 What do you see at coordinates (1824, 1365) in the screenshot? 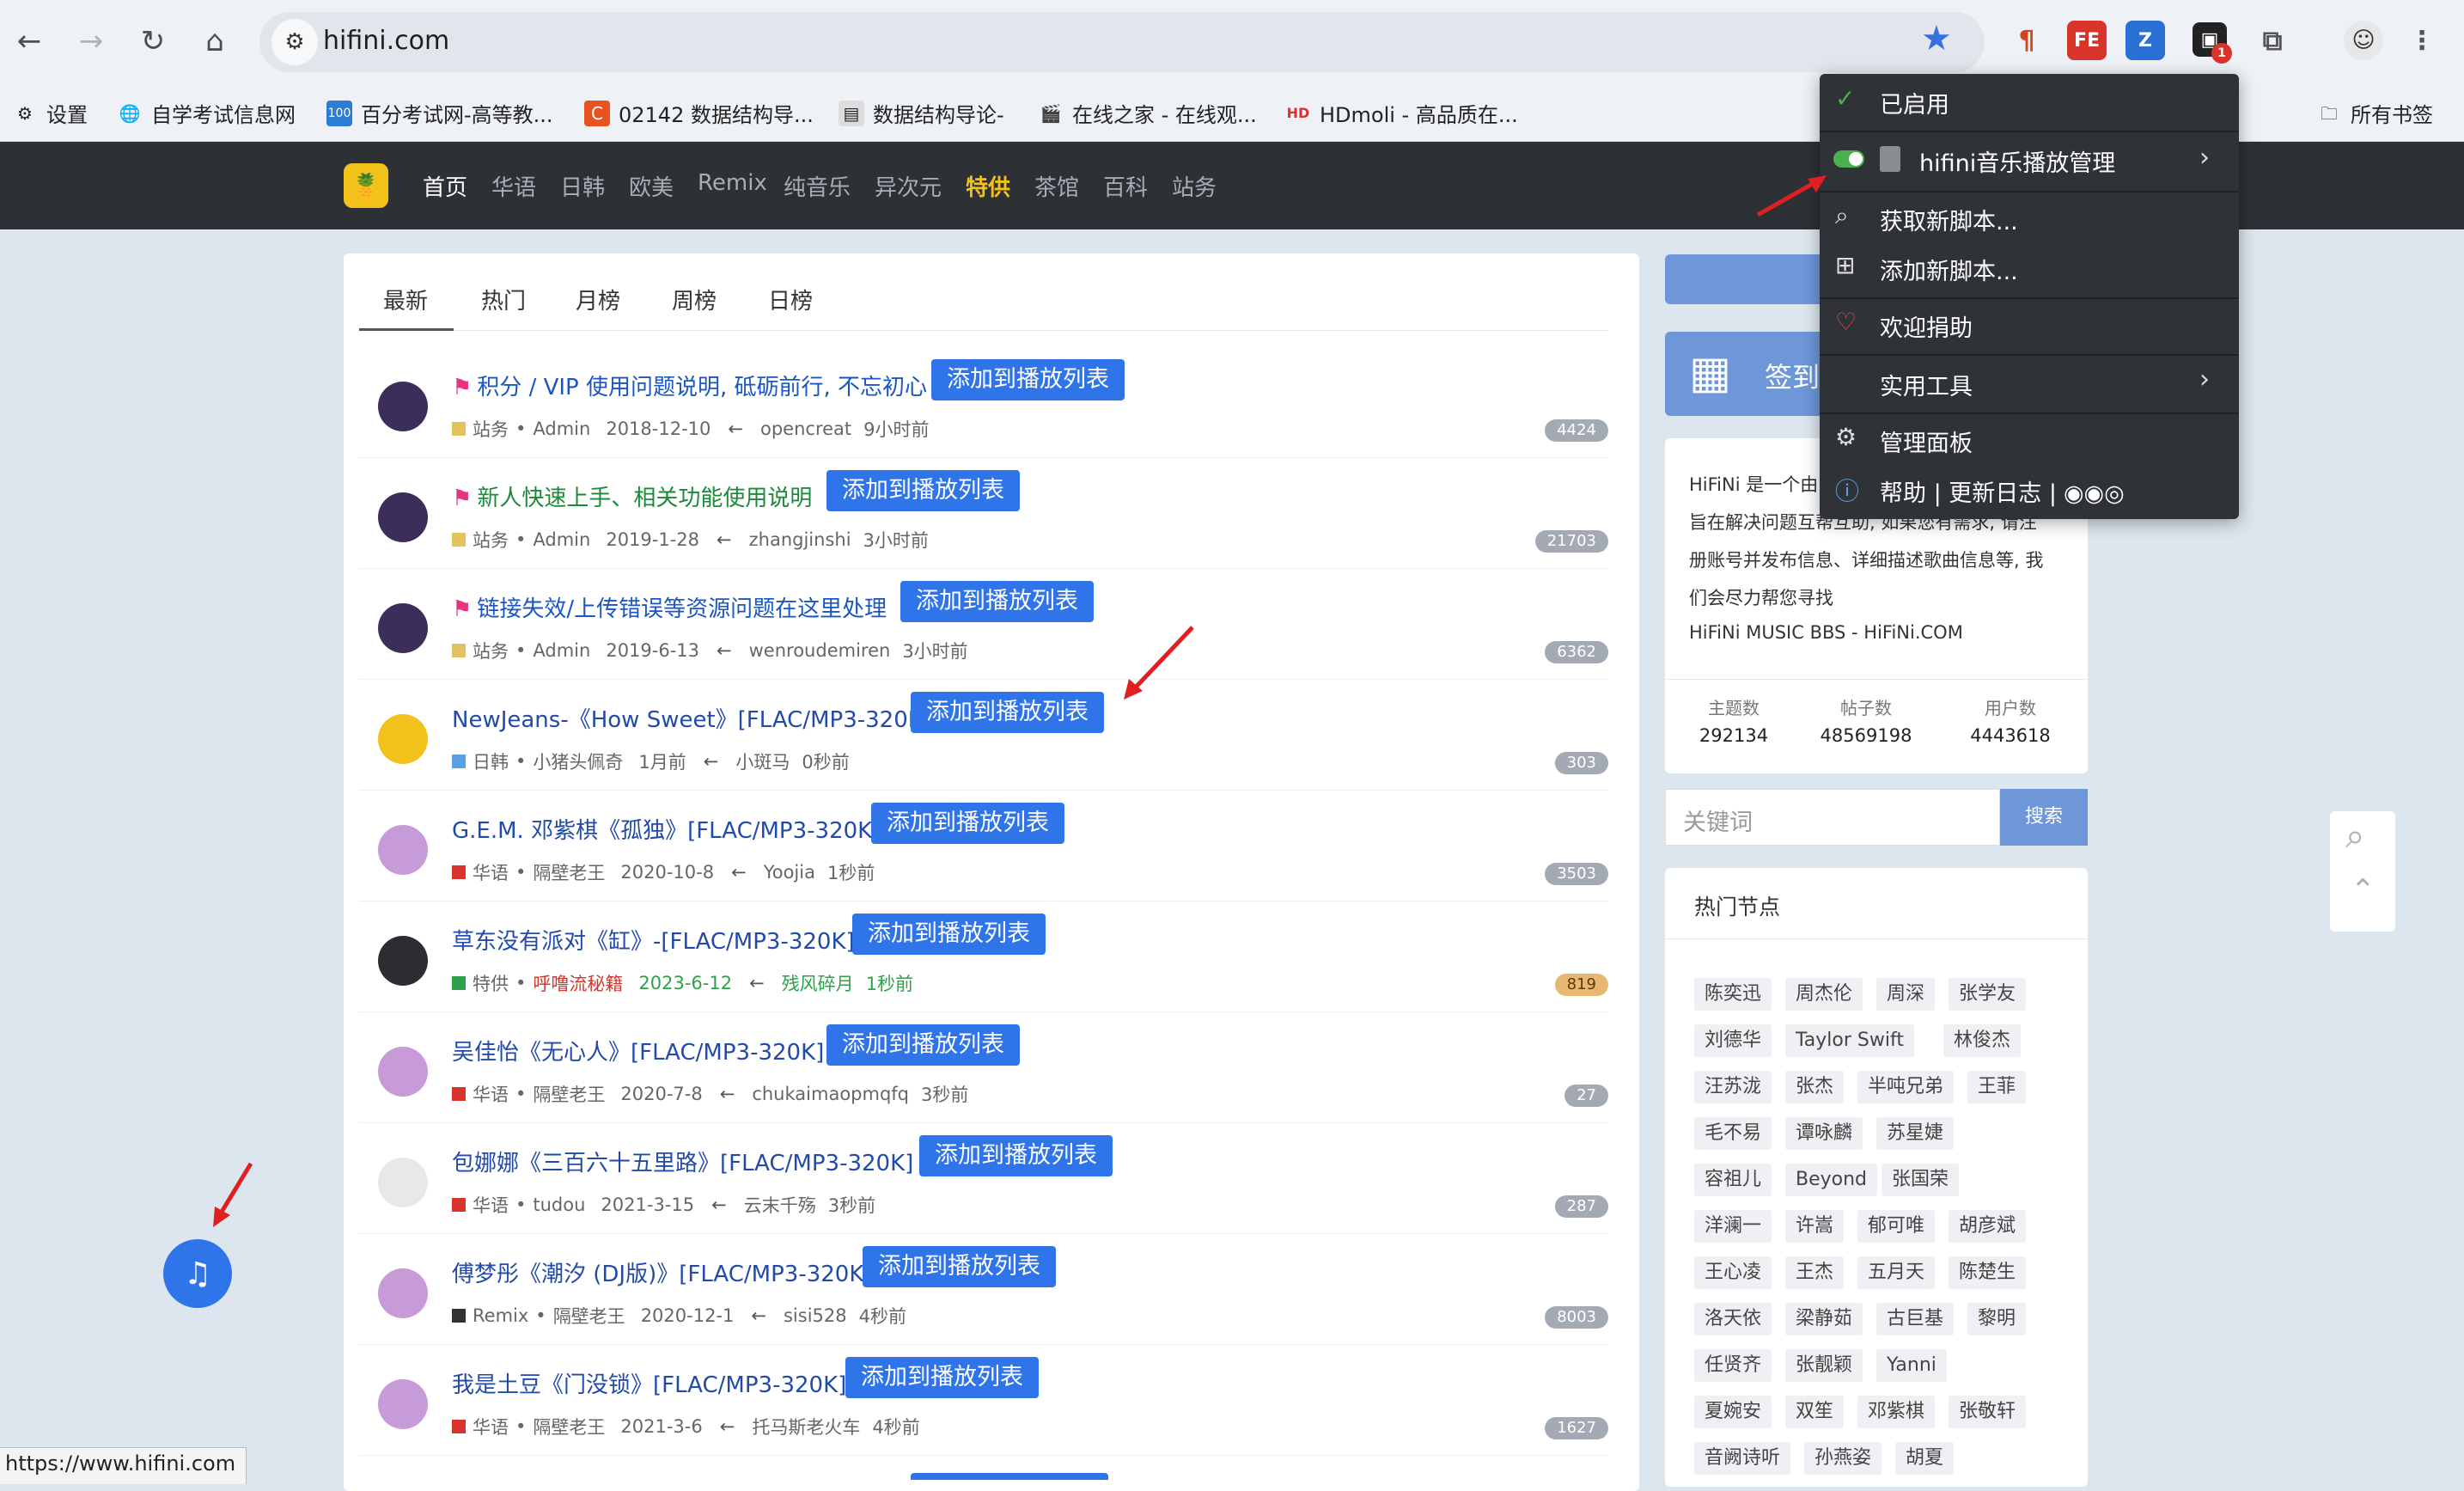
I see `hot-node-tag: 张靓颖` at bounding box center [1824, 1365].